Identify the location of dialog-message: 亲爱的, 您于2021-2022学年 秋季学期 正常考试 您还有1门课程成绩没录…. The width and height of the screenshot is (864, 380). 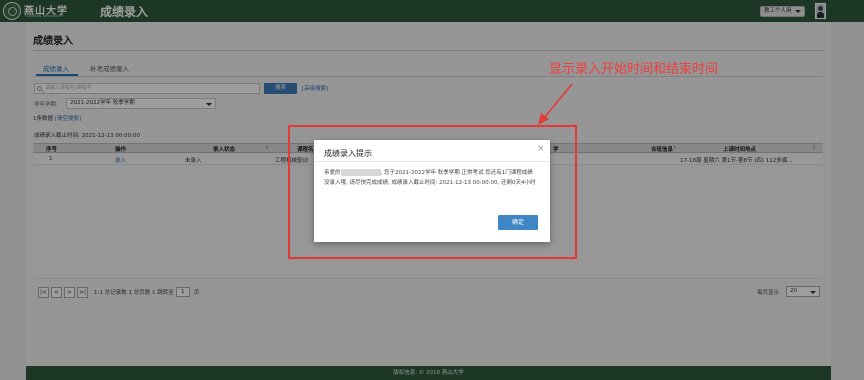
(431, 178).